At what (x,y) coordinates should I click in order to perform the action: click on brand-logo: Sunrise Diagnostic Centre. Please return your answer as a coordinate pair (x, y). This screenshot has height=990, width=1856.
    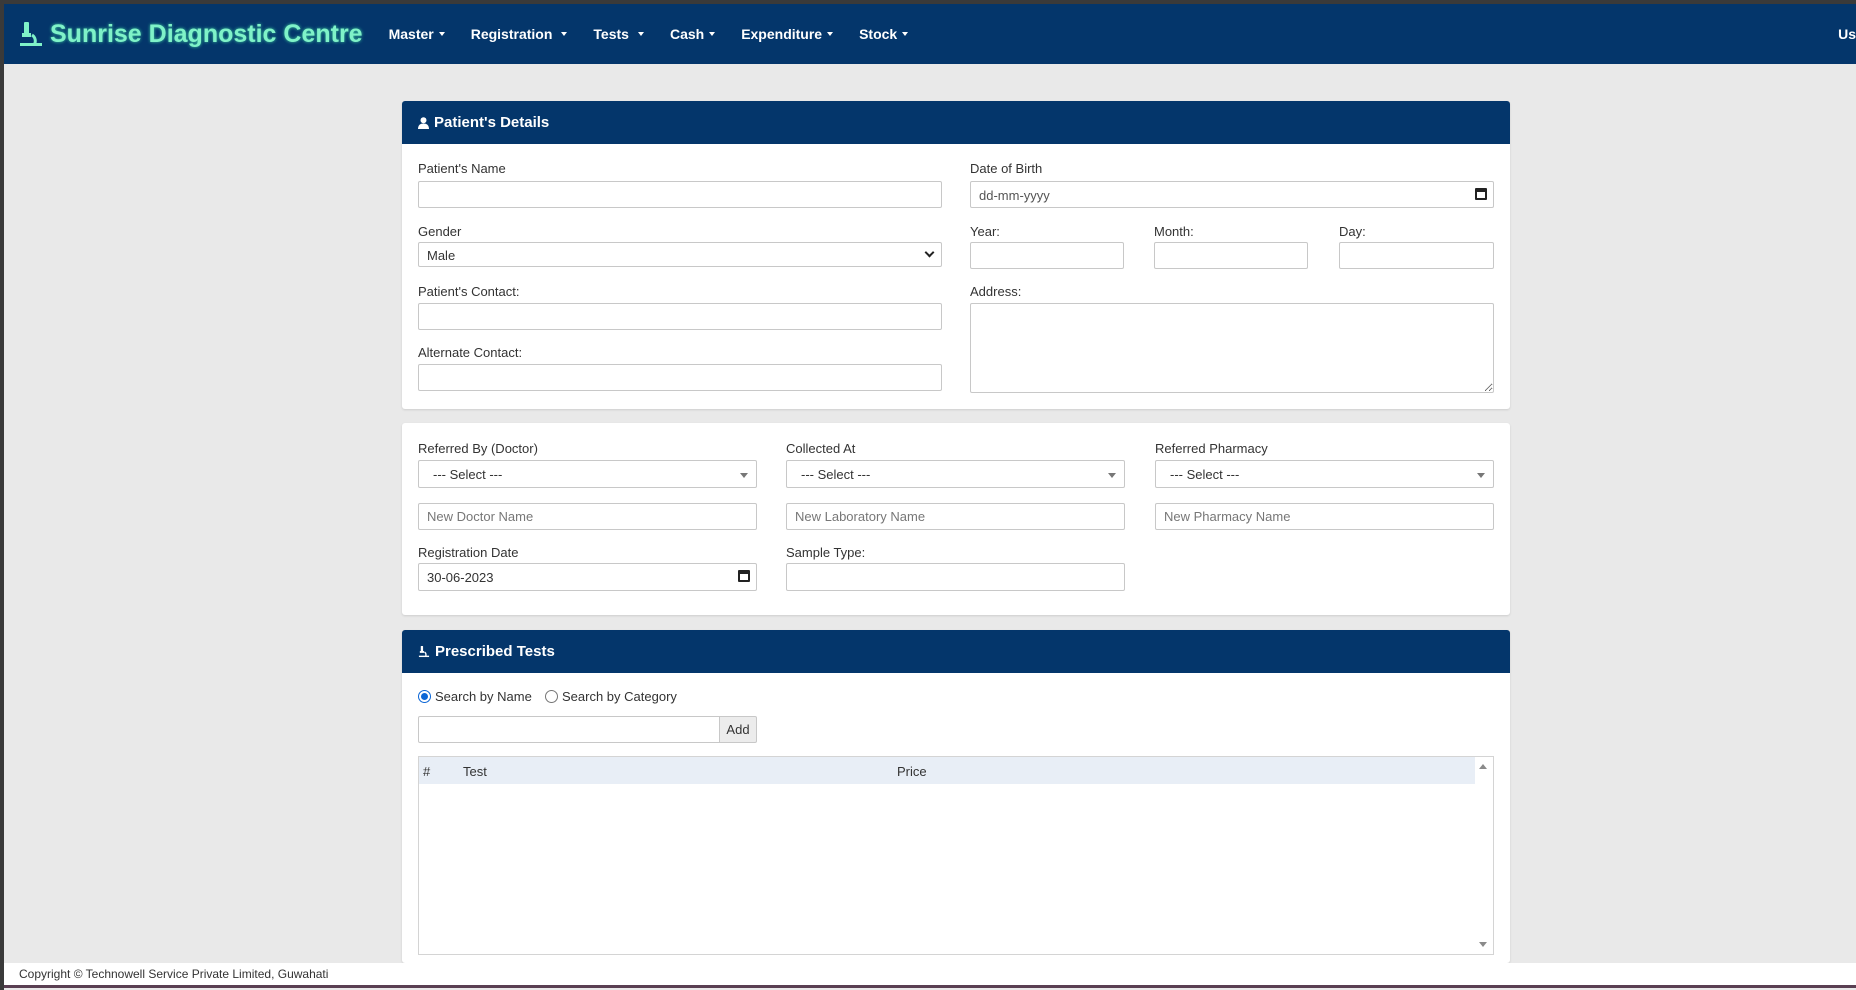
    Looking at the image, I should click on (190, 34).